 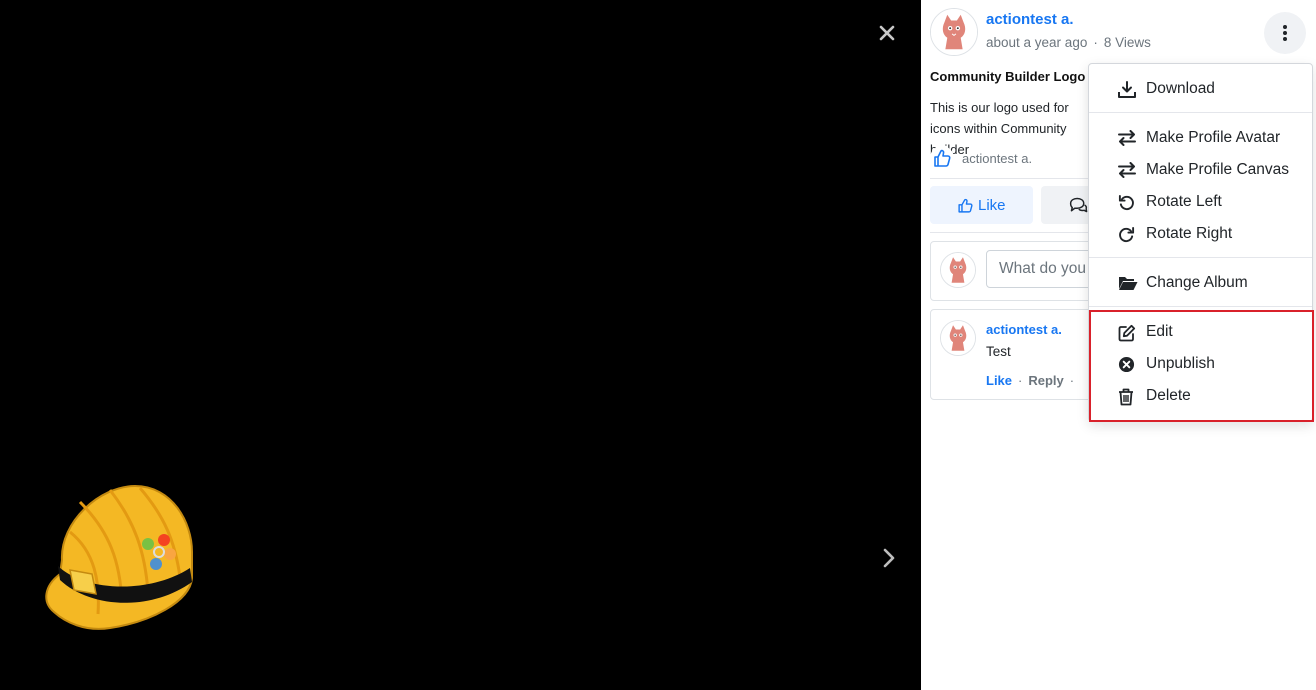 I want to click on photo-image, so click(x=119, y=557).